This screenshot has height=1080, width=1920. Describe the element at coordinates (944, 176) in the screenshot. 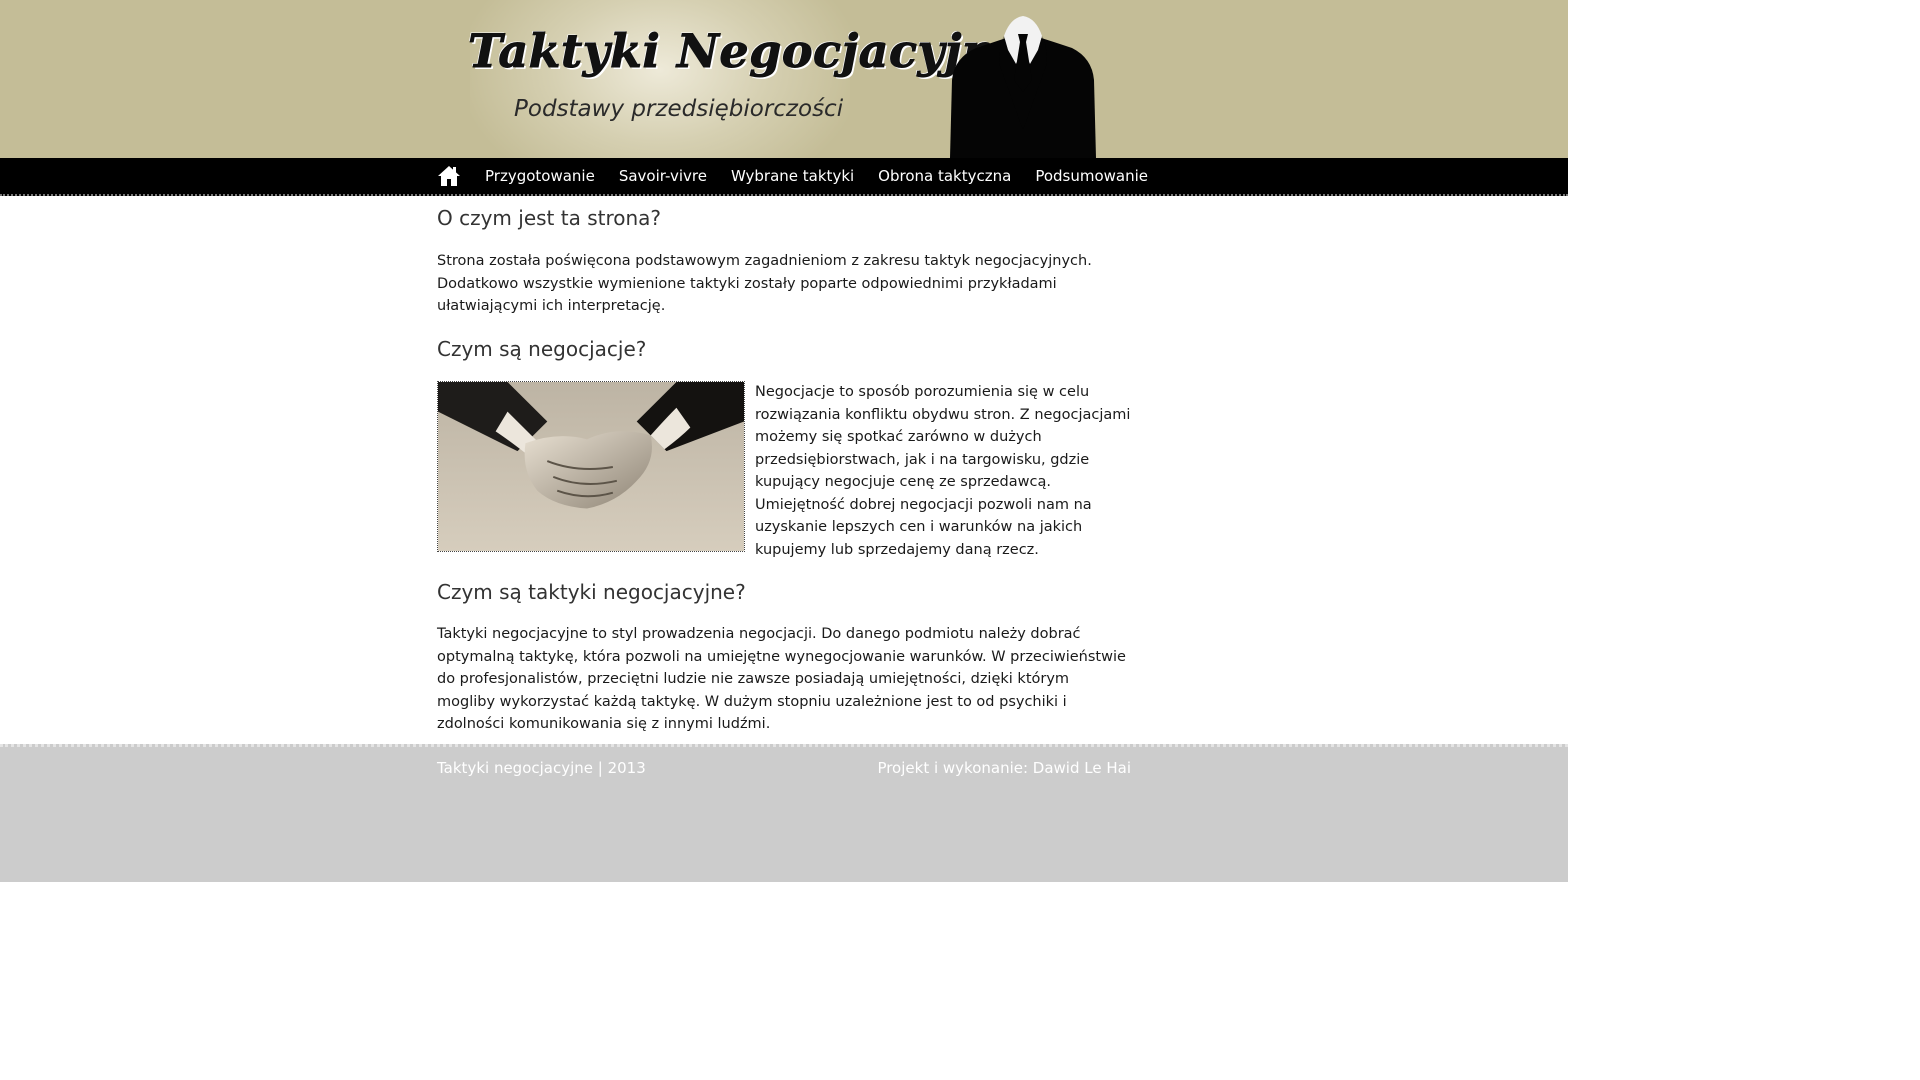

I see `nav-item-obrona-taktyczna: Obrona taktyczna` at that location.